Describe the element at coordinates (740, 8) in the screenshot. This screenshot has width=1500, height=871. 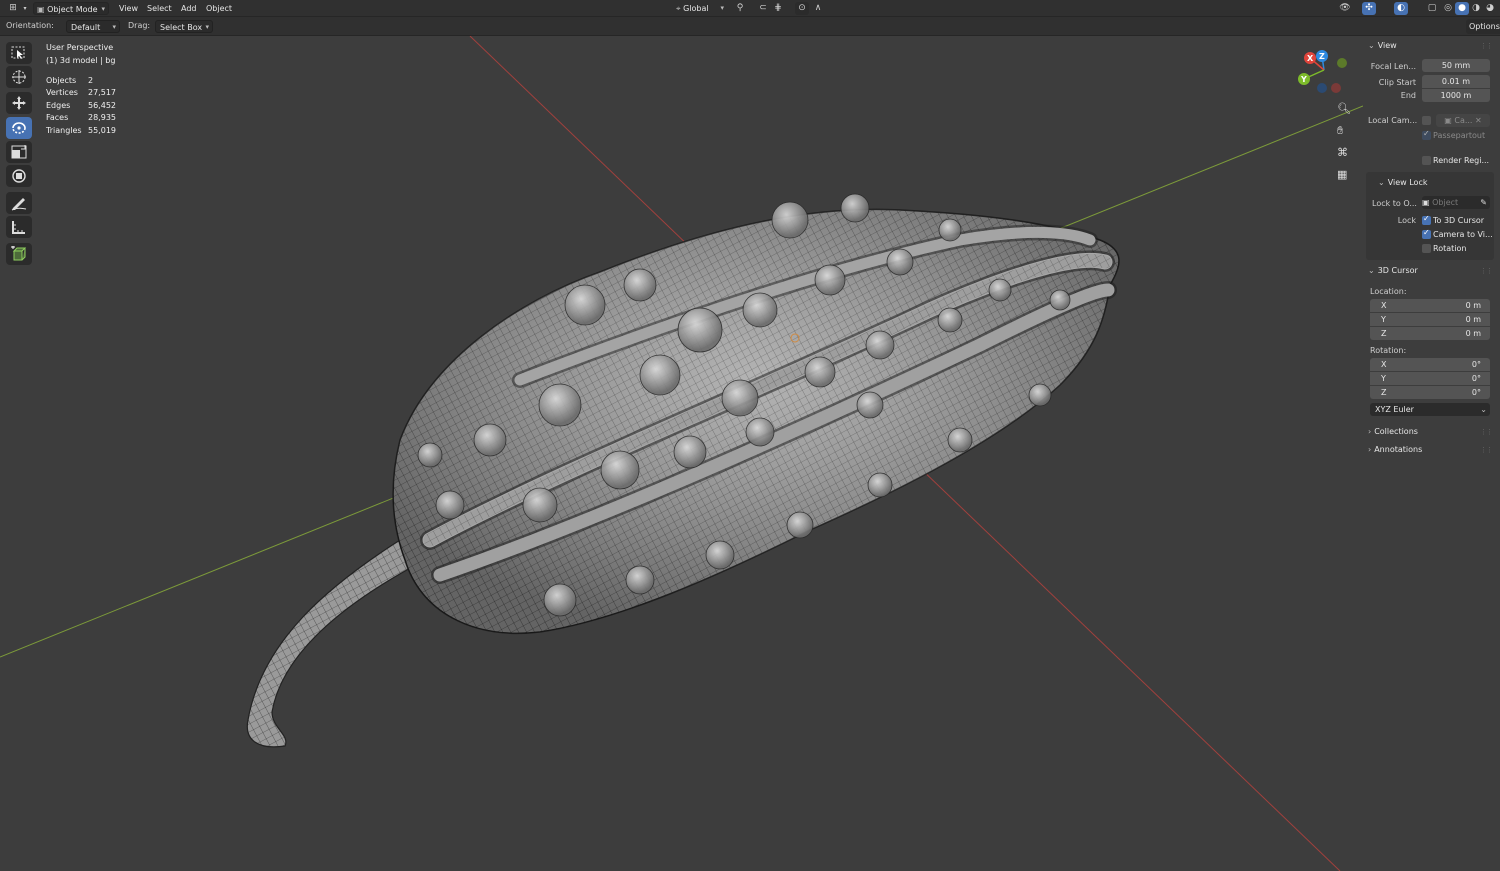
I see `pivot-icon: ⚲` at that location.